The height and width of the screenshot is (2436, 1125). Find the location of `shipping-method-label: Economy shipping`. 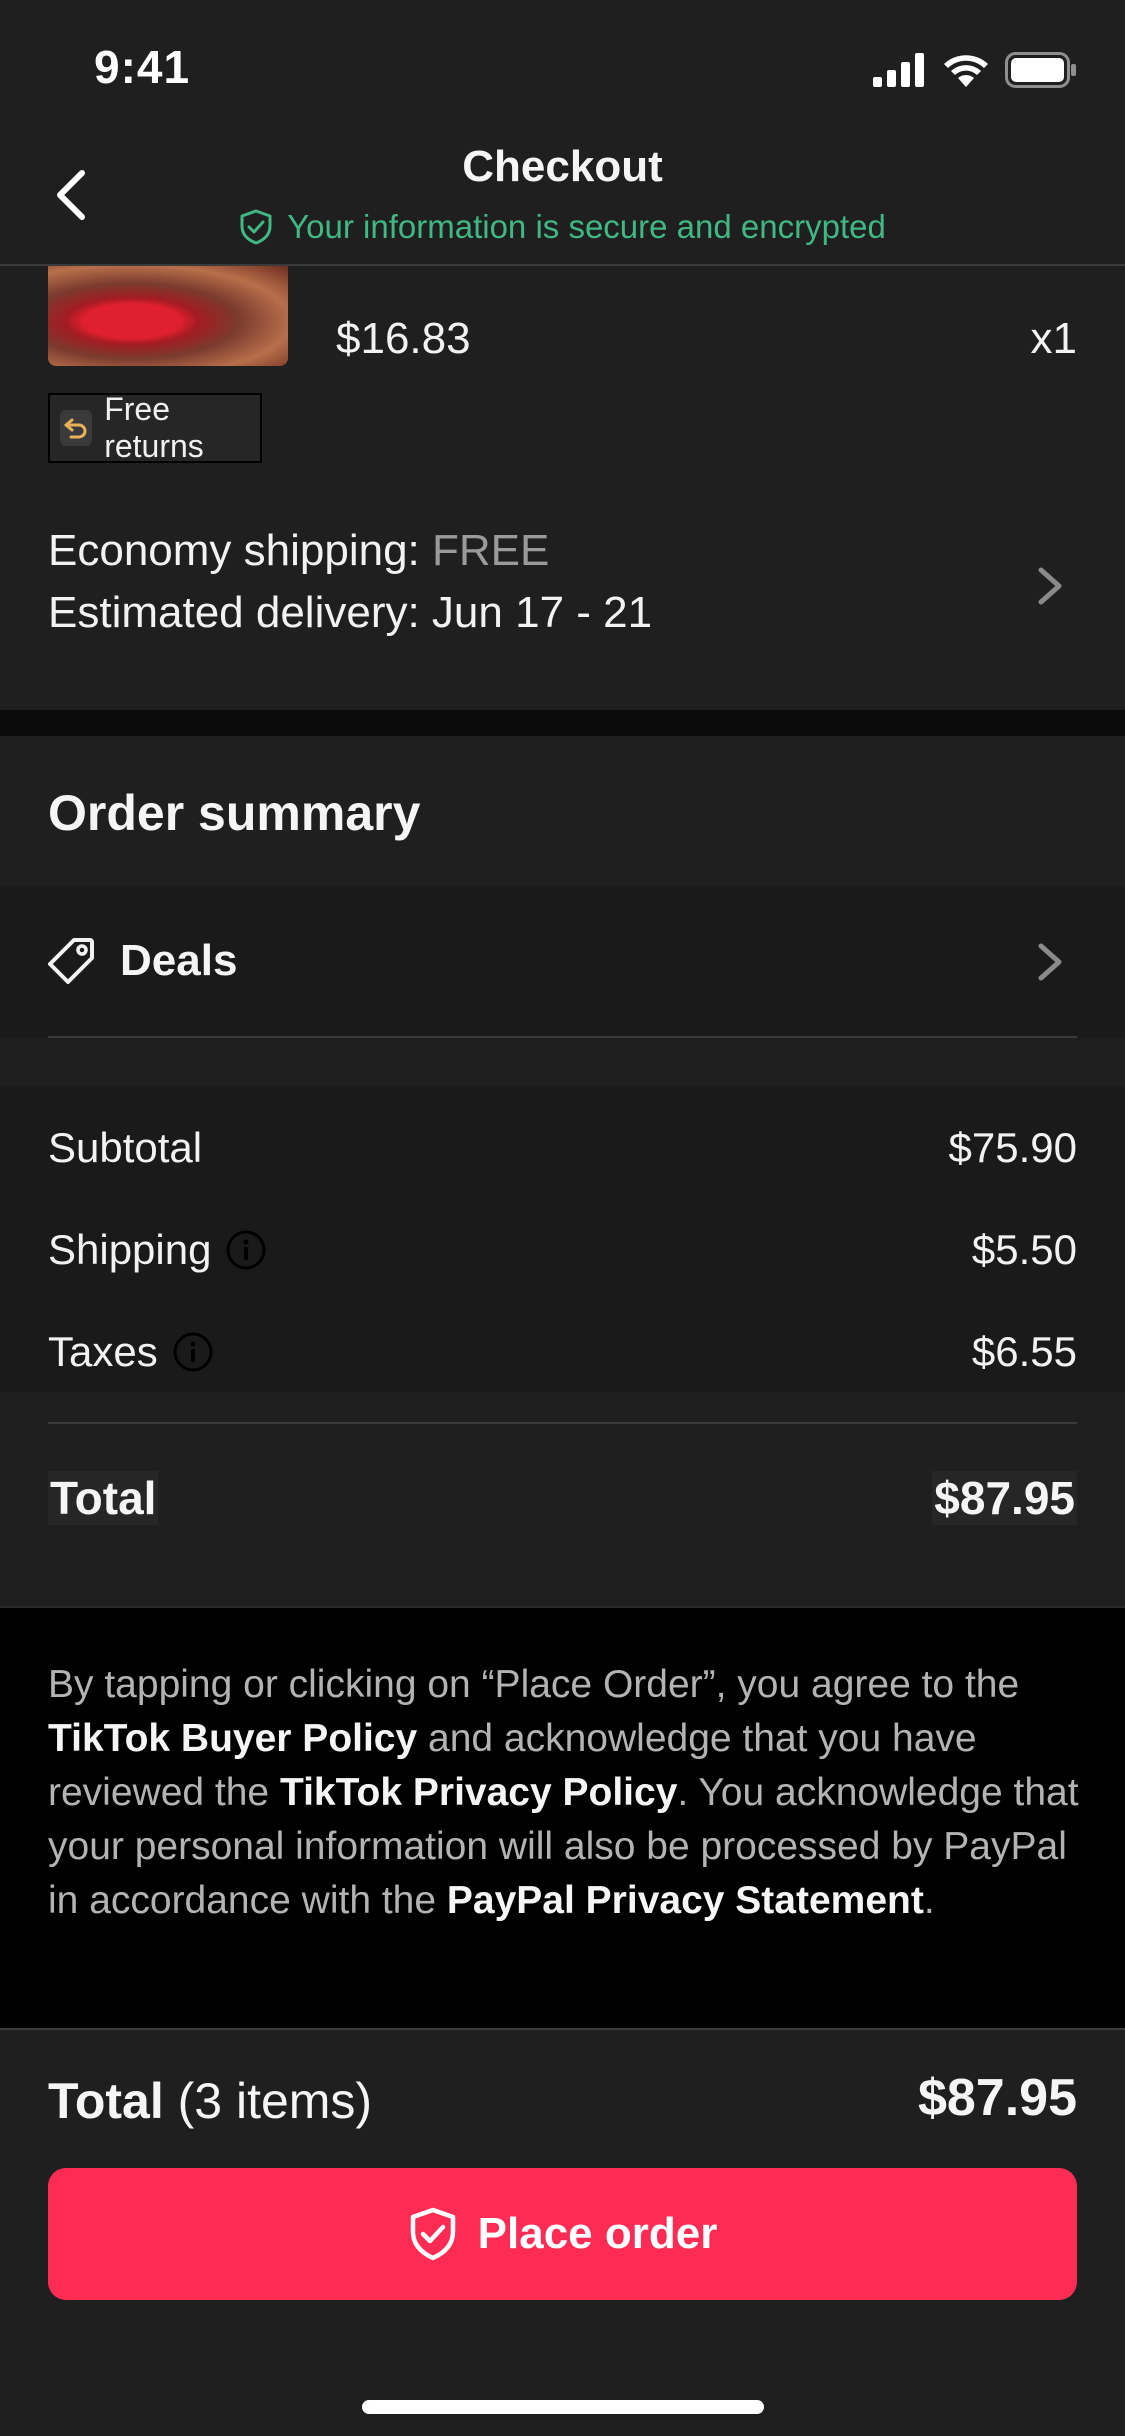

shipping-method-label: Economy shipping is located at coordinates (228, 550).